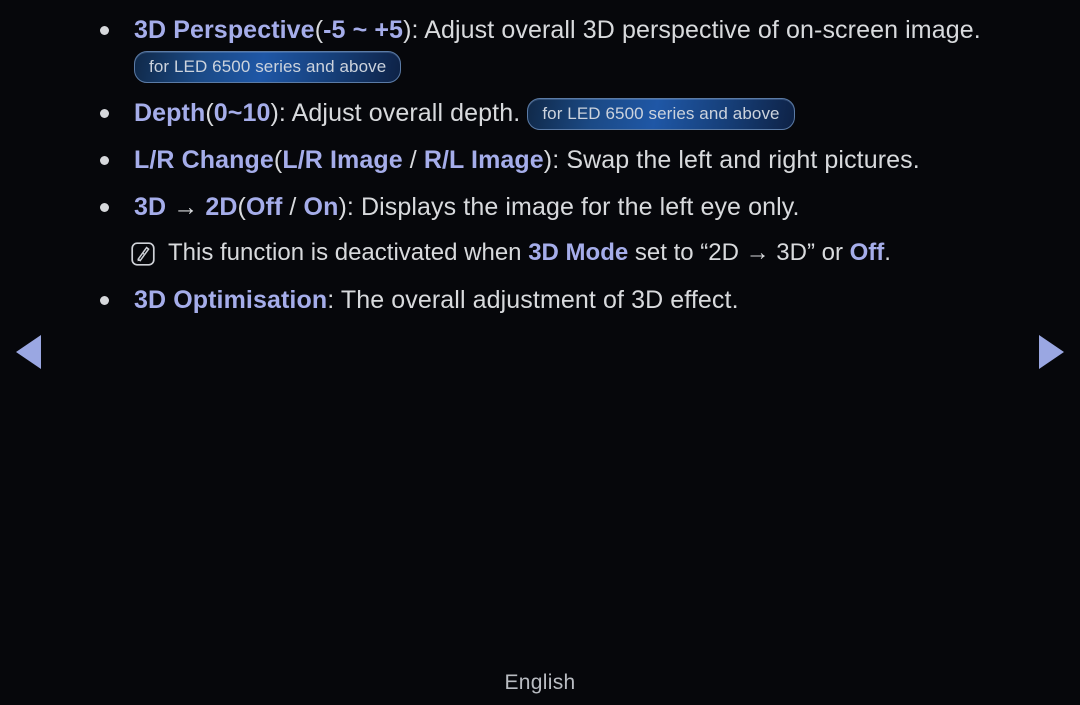 The height and width of the screenshot is (705, 1080). I want to click on note-text-after: ., so click(887, 252).